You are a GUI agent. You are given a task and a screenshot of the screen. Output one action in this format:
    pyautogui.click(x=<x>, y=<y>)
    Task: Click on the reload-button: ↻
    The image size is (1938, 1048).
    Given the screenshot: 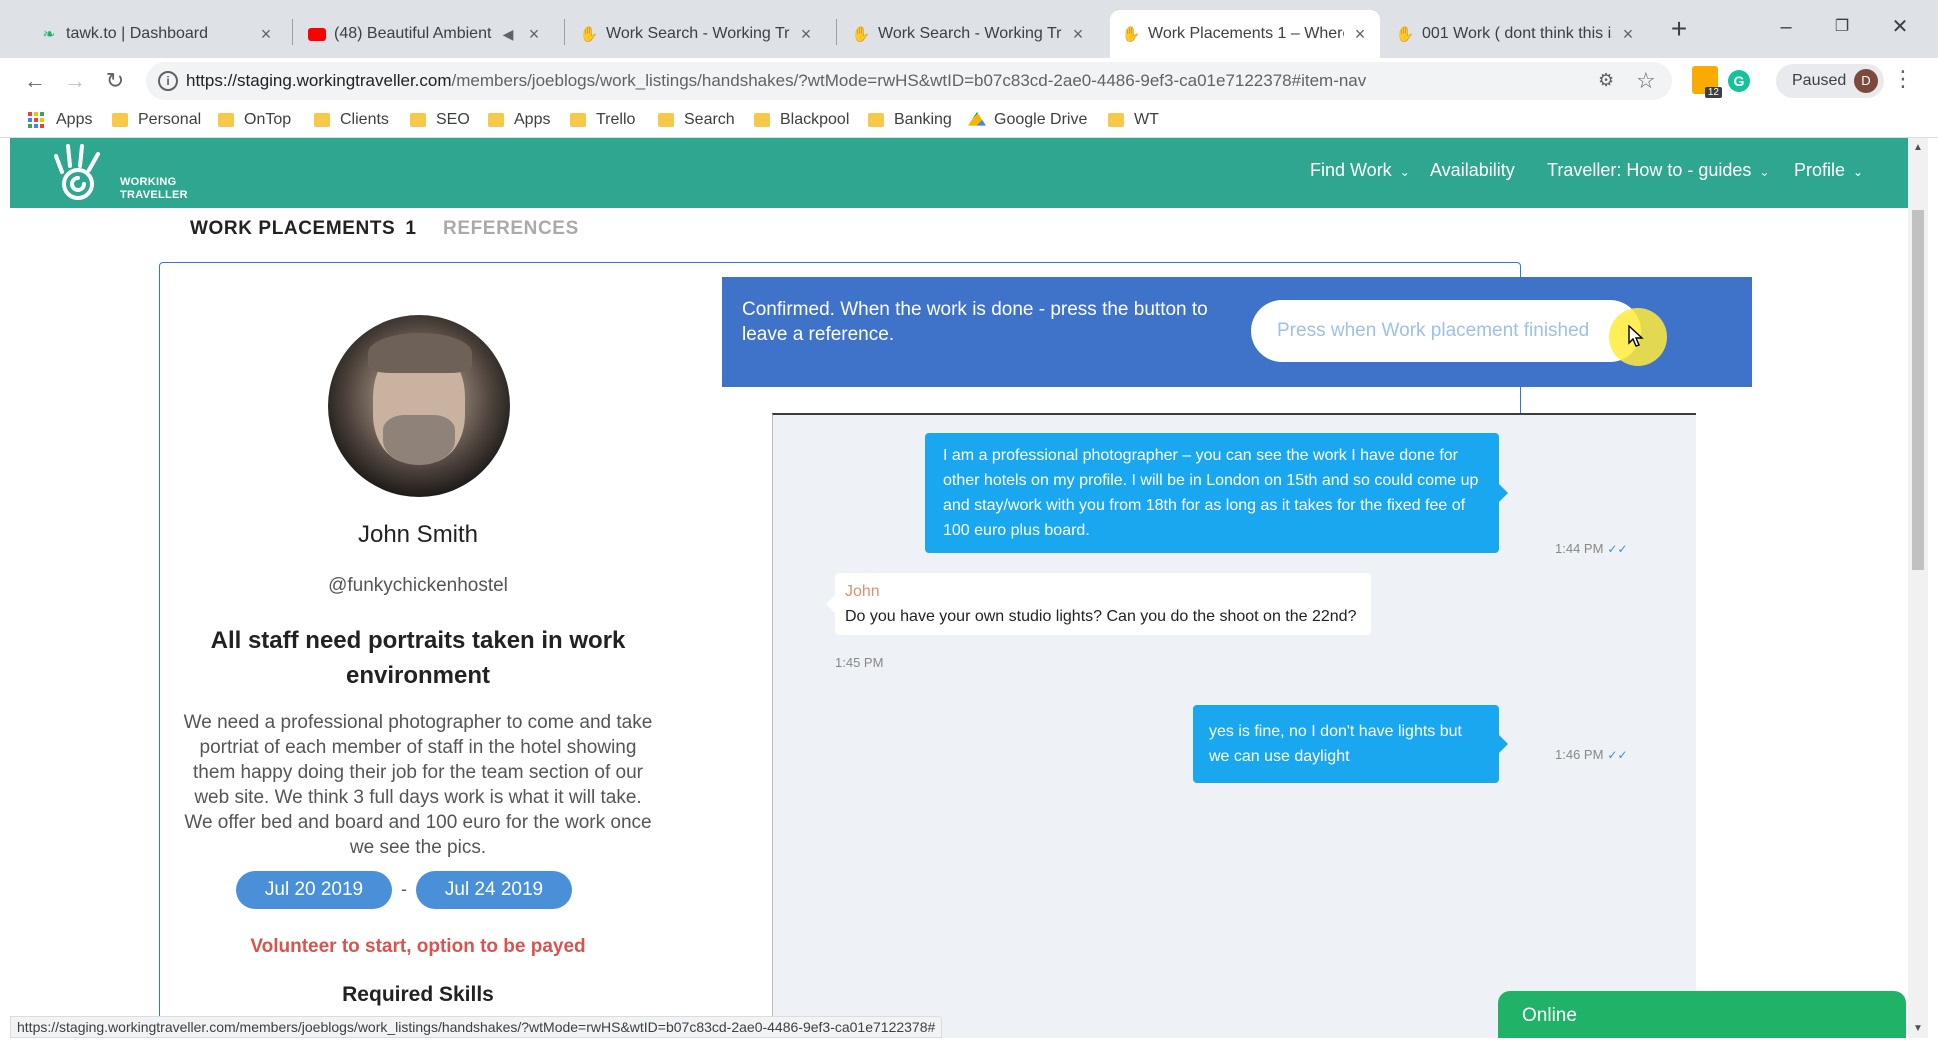 What is the action you would take?
    pyautogui.click(x=115, y=81)
    